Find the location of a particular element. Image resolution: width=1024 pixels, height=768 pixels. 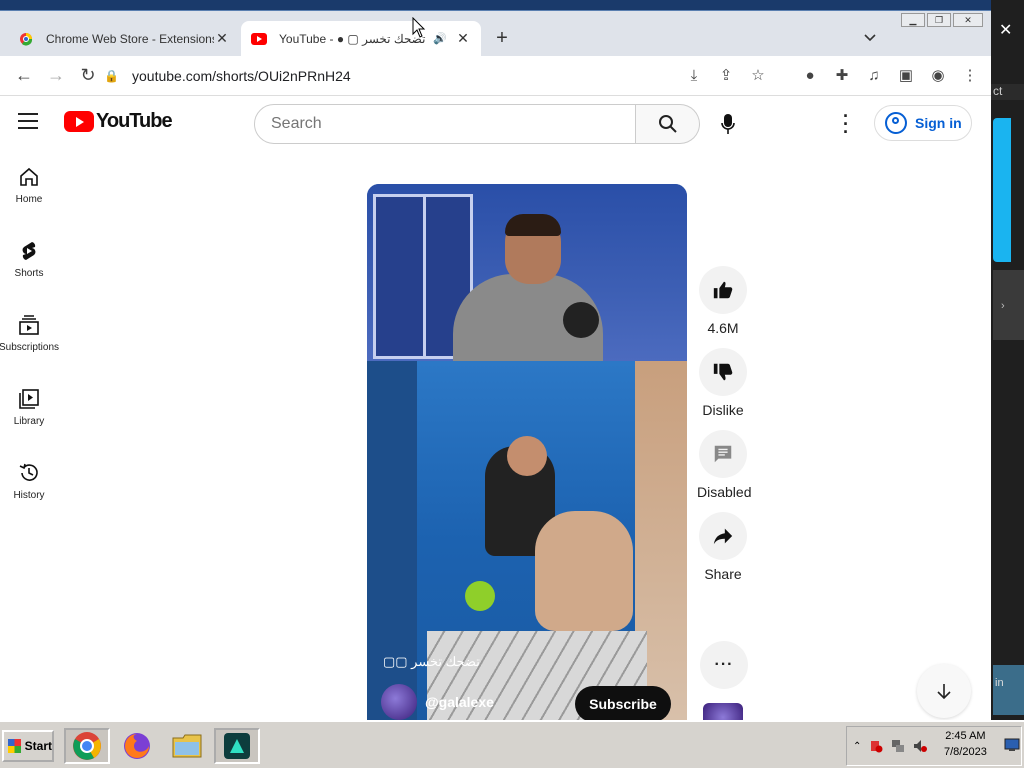

nav-subscriptions: Subscriptions is located at coordinates (29, 351).